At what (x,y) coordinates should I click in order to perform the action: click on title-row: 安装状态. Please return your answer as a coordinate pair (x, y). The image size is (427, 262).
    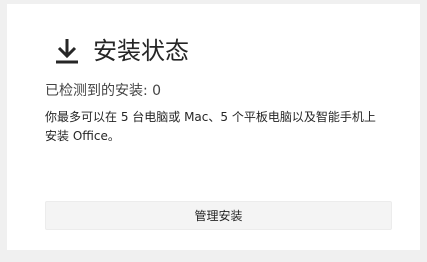
    Looking at the image, I should click on (120, 51).